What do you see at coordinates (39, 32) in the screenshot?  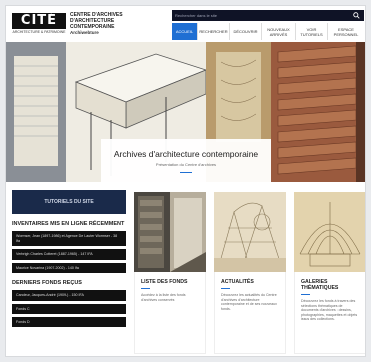 I see `logo-subtext: ARCHITECTURE & PATRIMOINE` at bounding box center [39, 32].